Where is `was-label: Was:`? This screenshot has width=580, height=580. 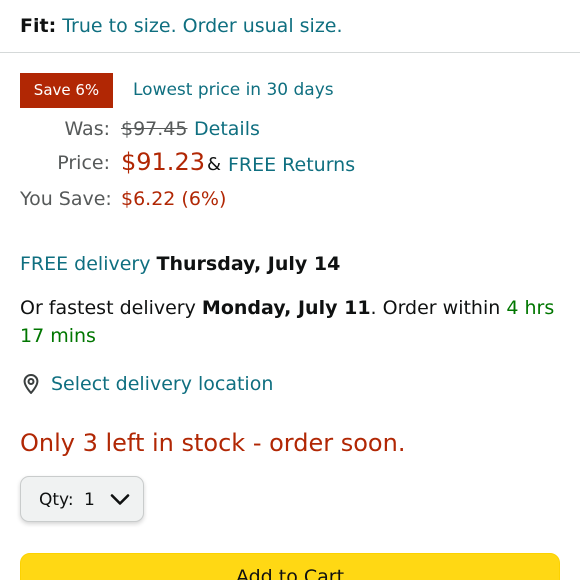 was-label: Was: is located at coordinates (87, 129).